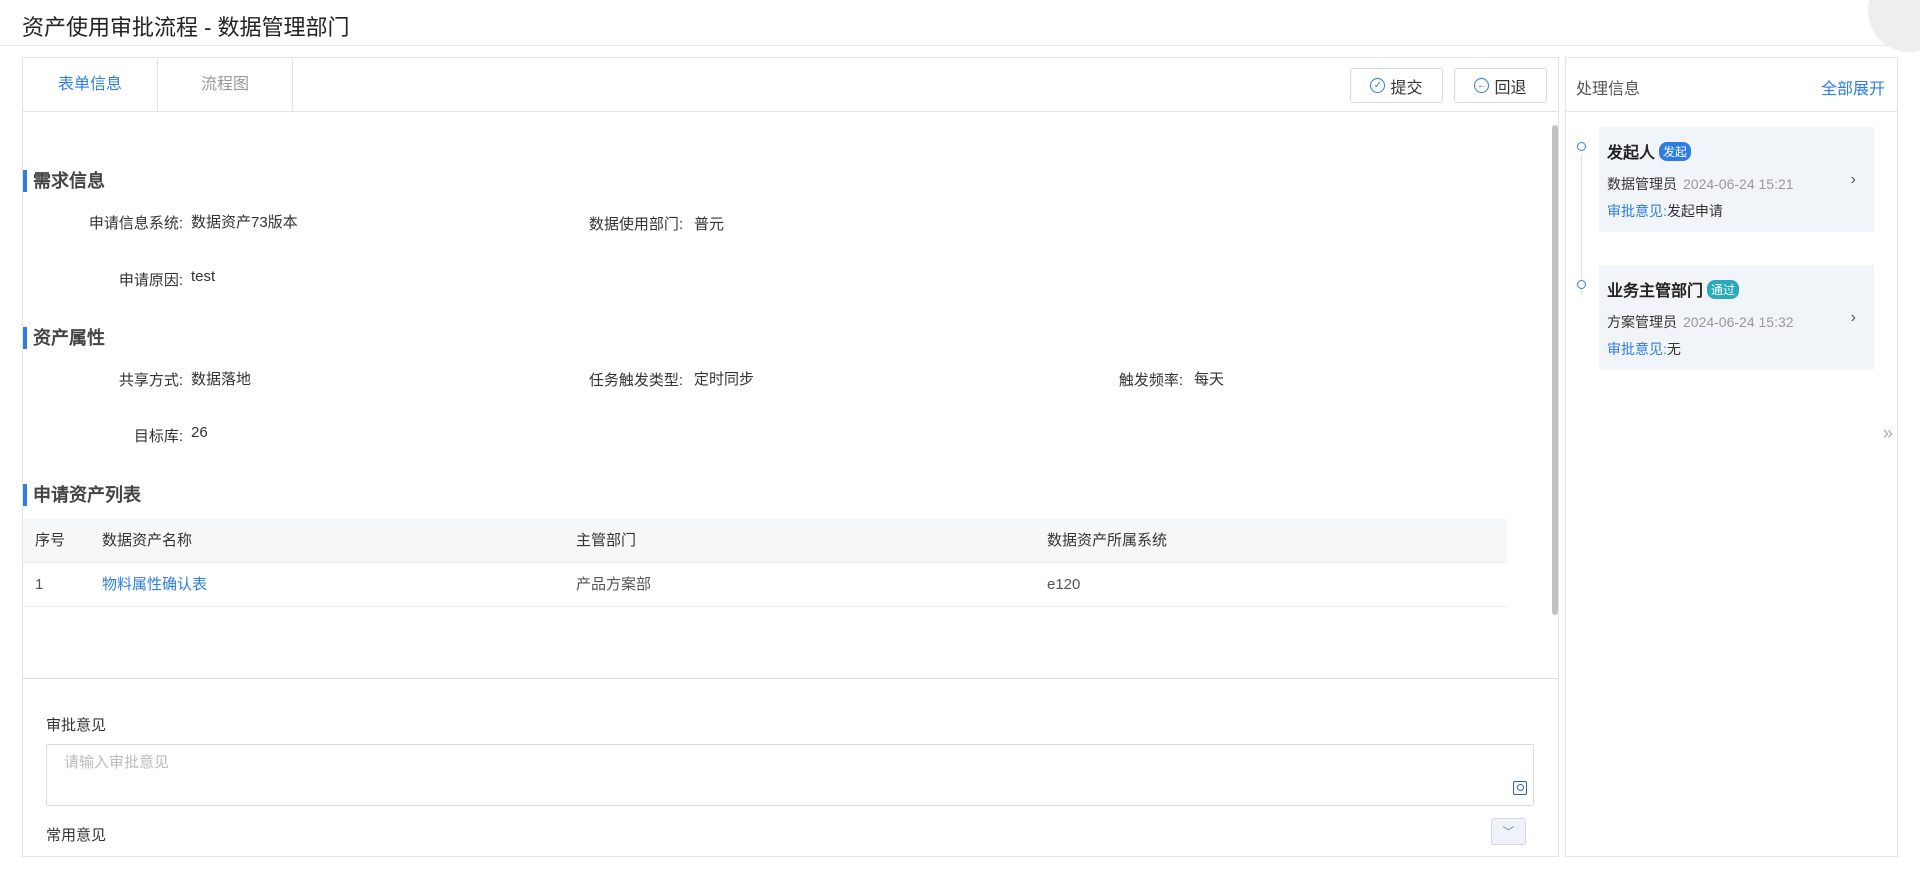 The width and height of the screenshot is (1920, 869). What do you see at coordinates (635, 224) in the screenshot?
I see `field-label-dept: 数据使用部门:` at bounding box center [635, 224].